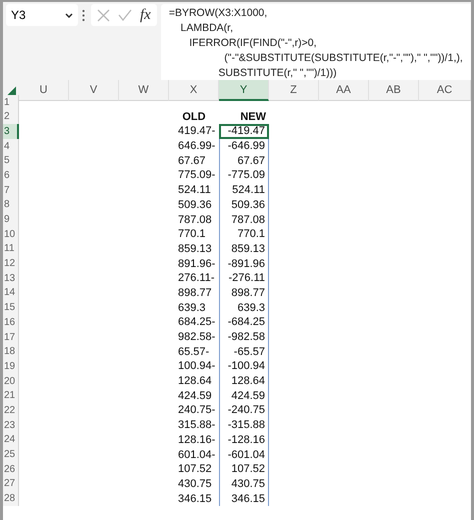 Image resolution: width=474 pixels, height=520 pixels. Describe the element at coordinates (244, 190) in the screenshot. I see `table-cell: 524.11` at that location.